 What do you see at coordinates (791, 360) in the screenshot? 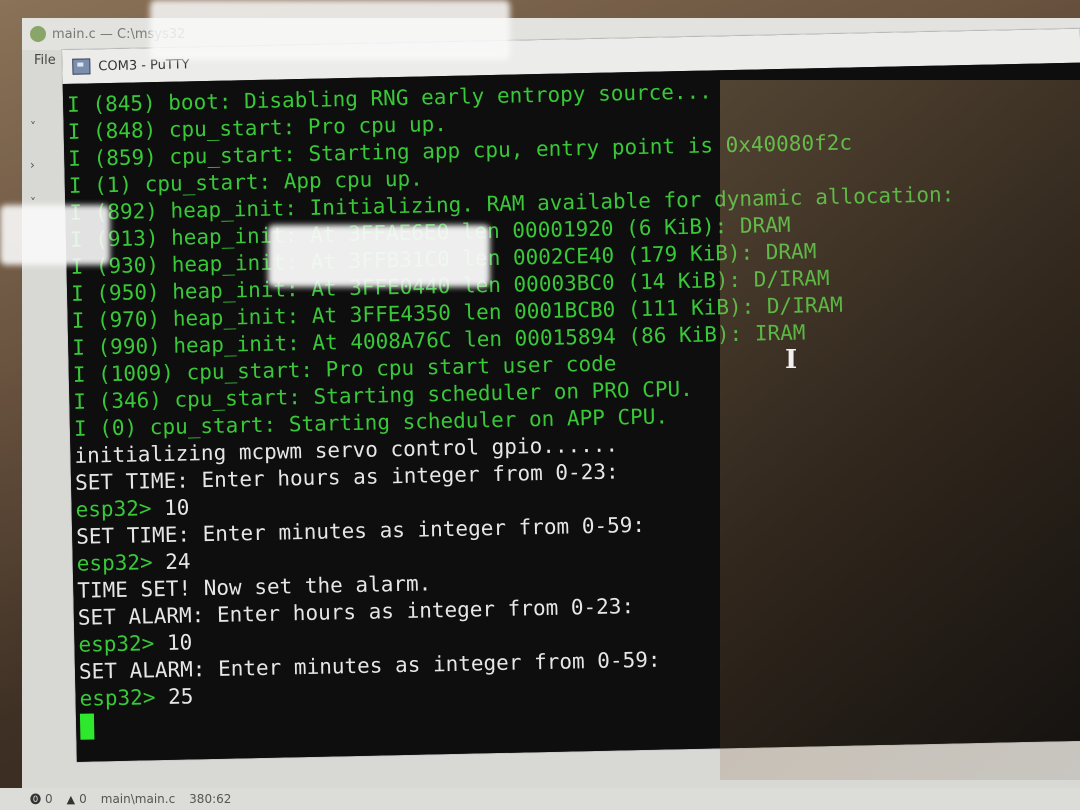
I see `text-cursor-icon: I` at bounding box center [791, 360].